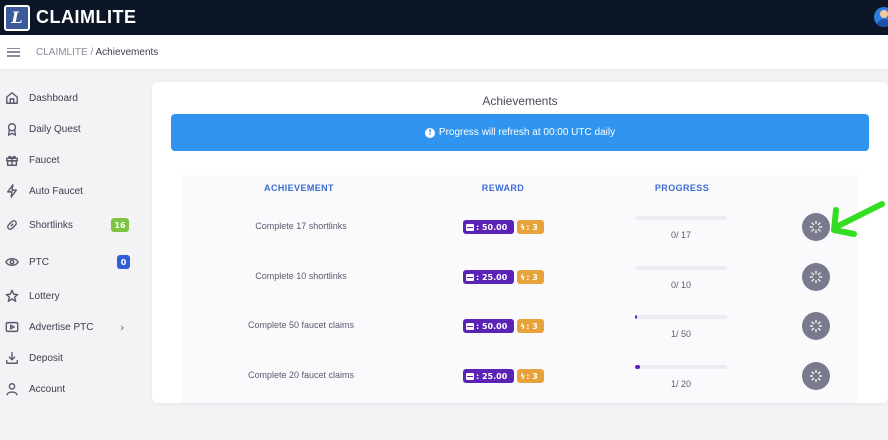  Describe the element at coordinates (75, 296) in the screenshot. I see `sidebar-item-lottery: Lottery` at that location.